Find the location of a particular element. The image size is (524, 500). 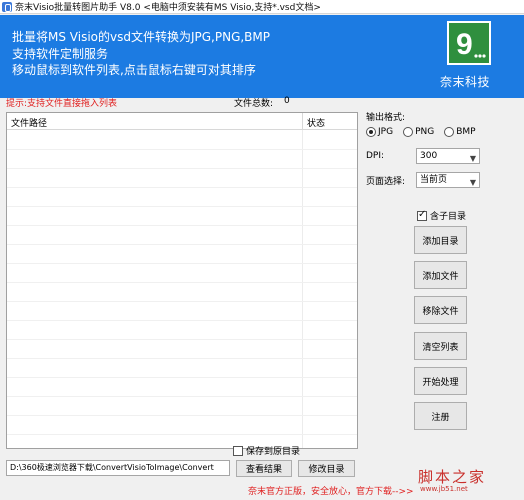

dpi-value: 300 is located at coordinates (429, 156).